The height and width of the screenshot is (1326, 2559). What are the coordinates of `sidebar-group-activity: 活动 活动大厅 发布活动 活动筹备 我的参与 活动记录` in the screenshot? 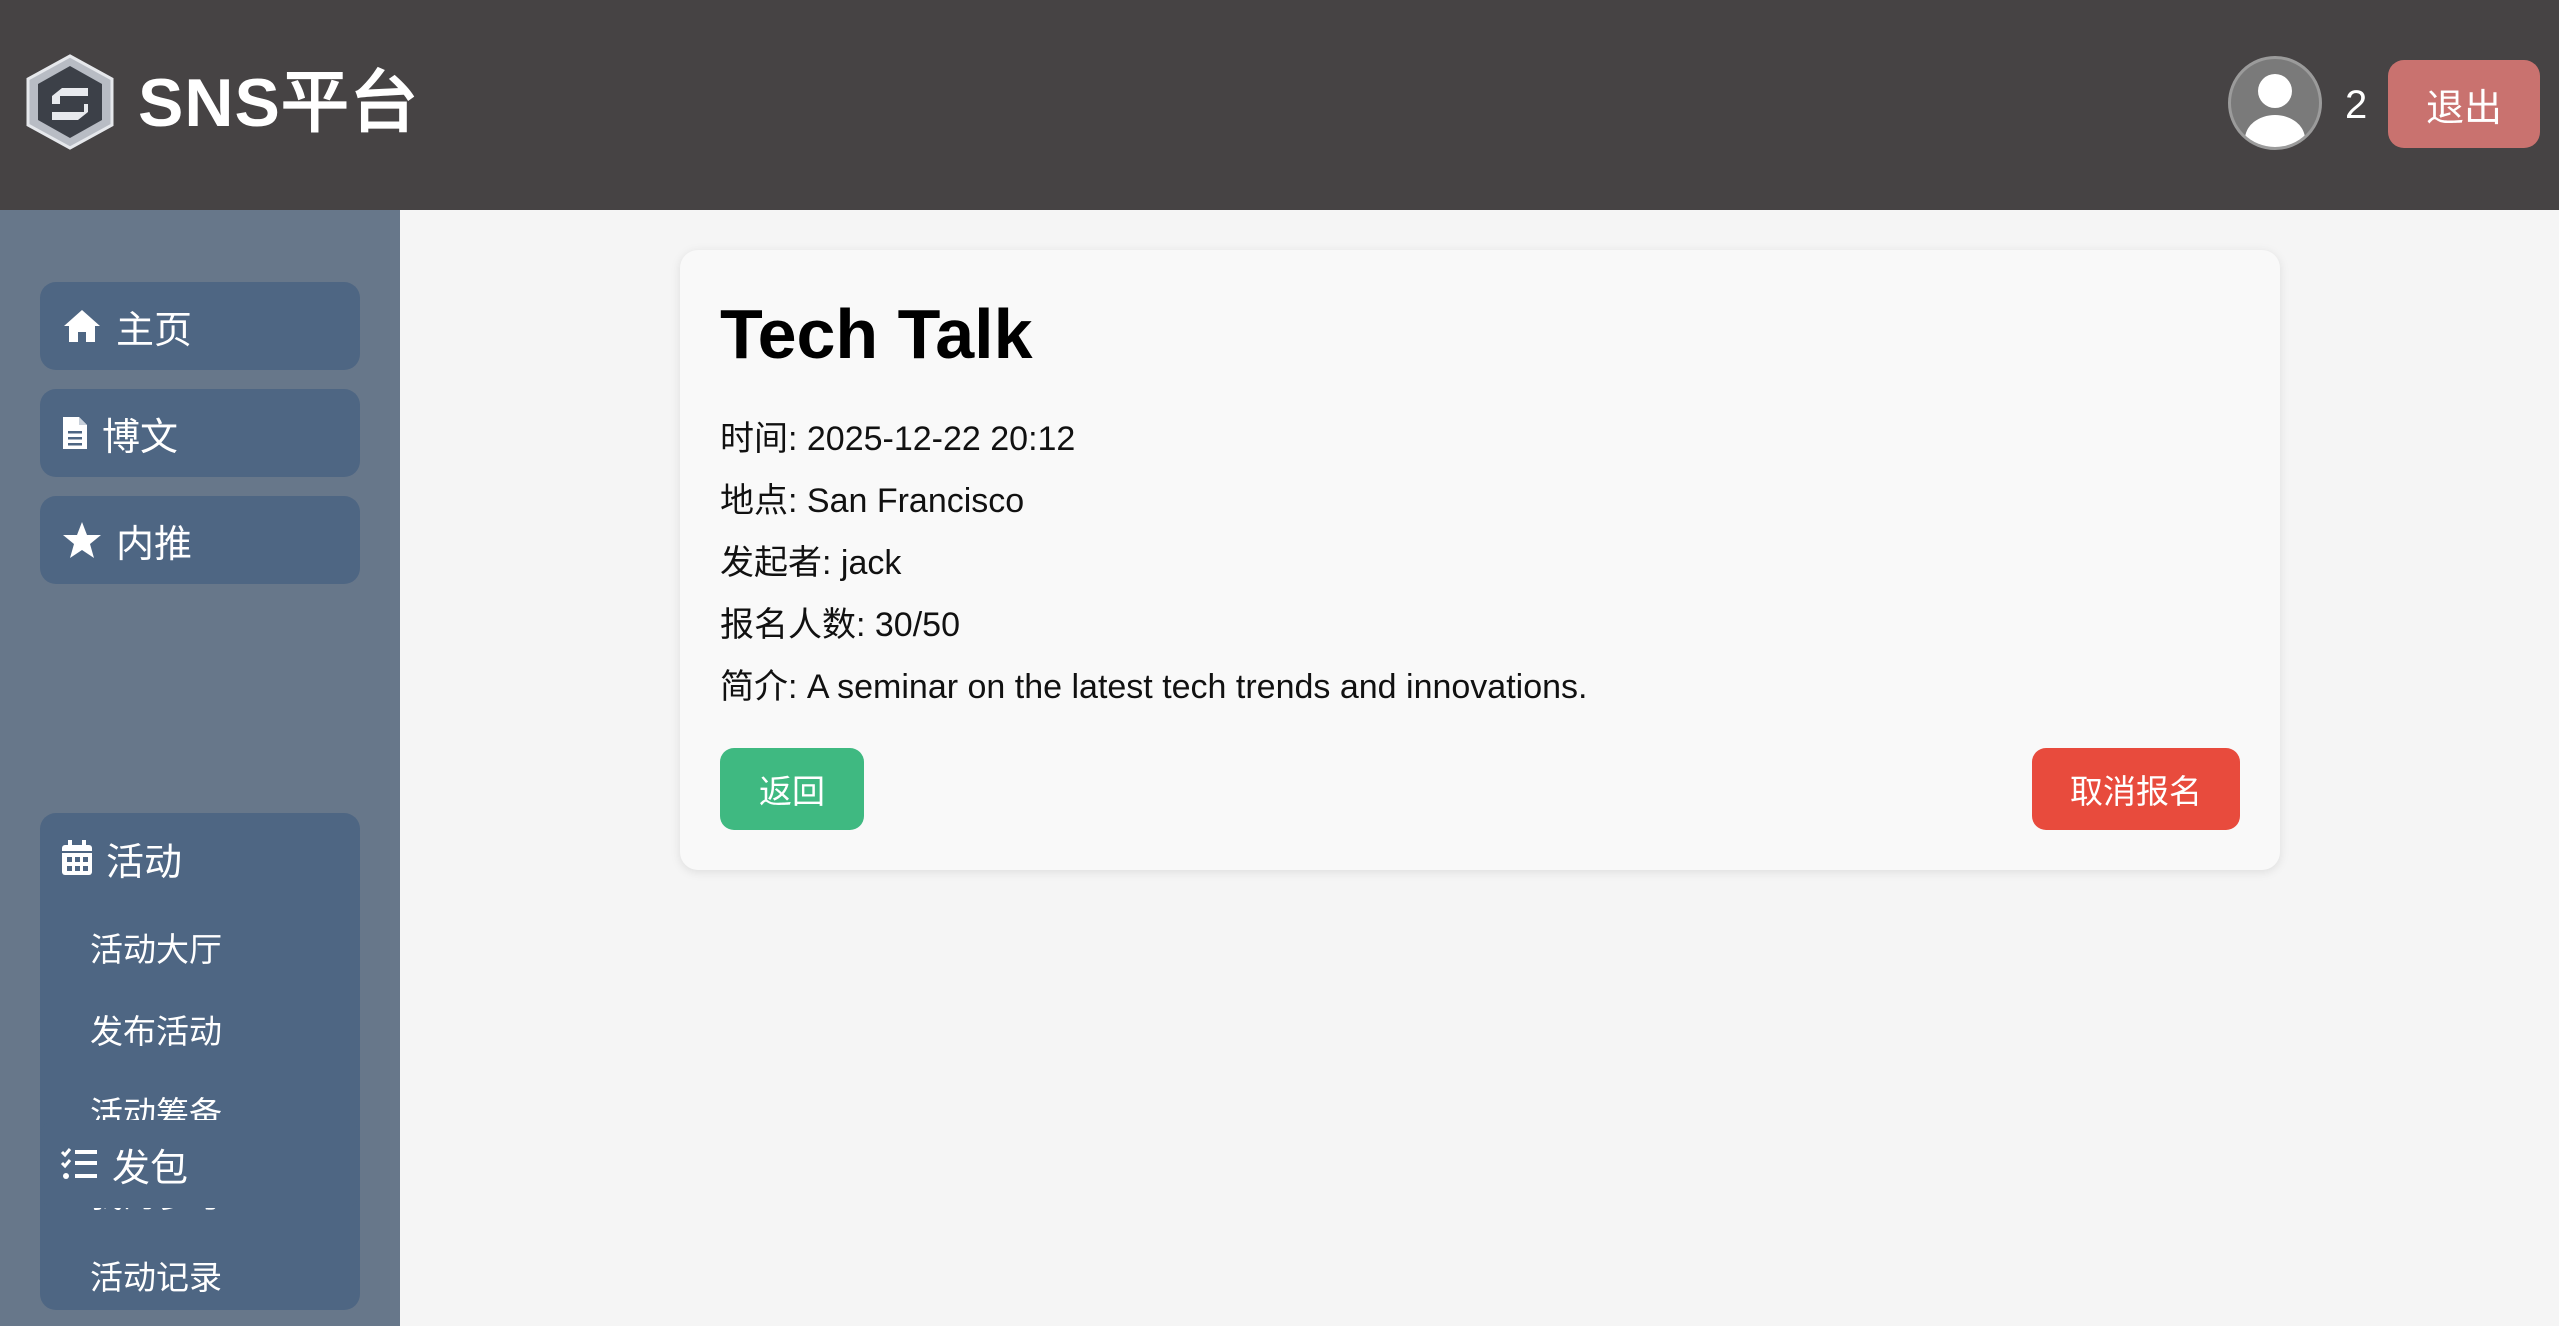 It's located at (200, 1061).